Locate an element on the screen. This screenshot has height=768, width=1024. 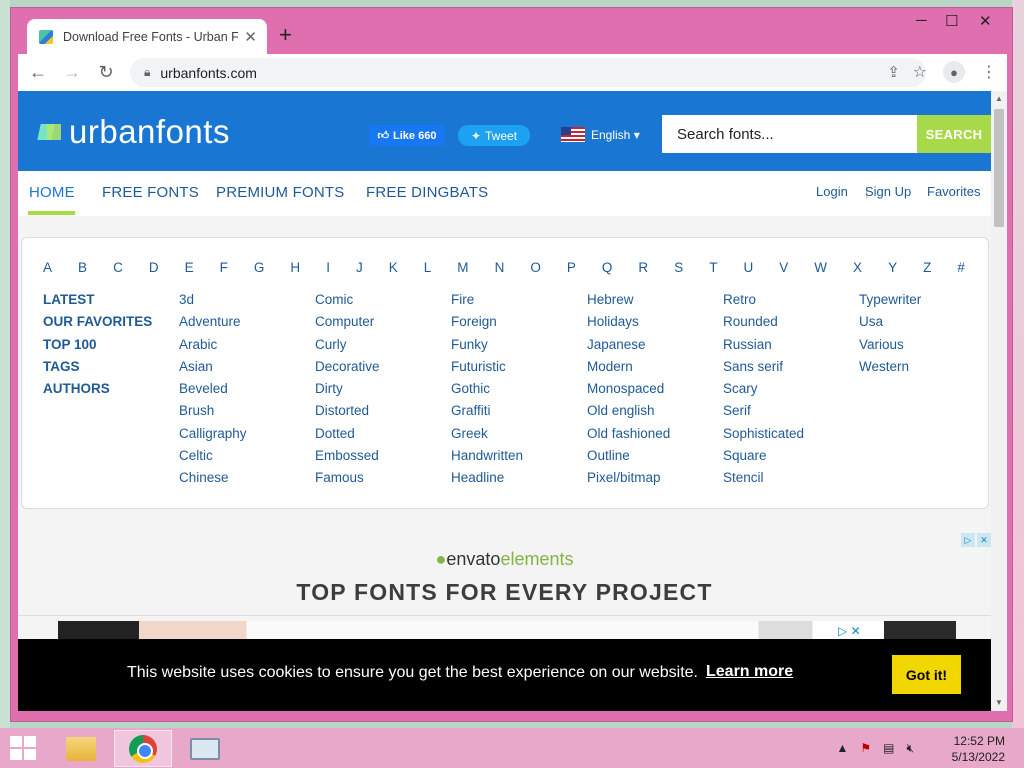
kebab-menu-icon: ⋮ is located at coordinates (989, 72).